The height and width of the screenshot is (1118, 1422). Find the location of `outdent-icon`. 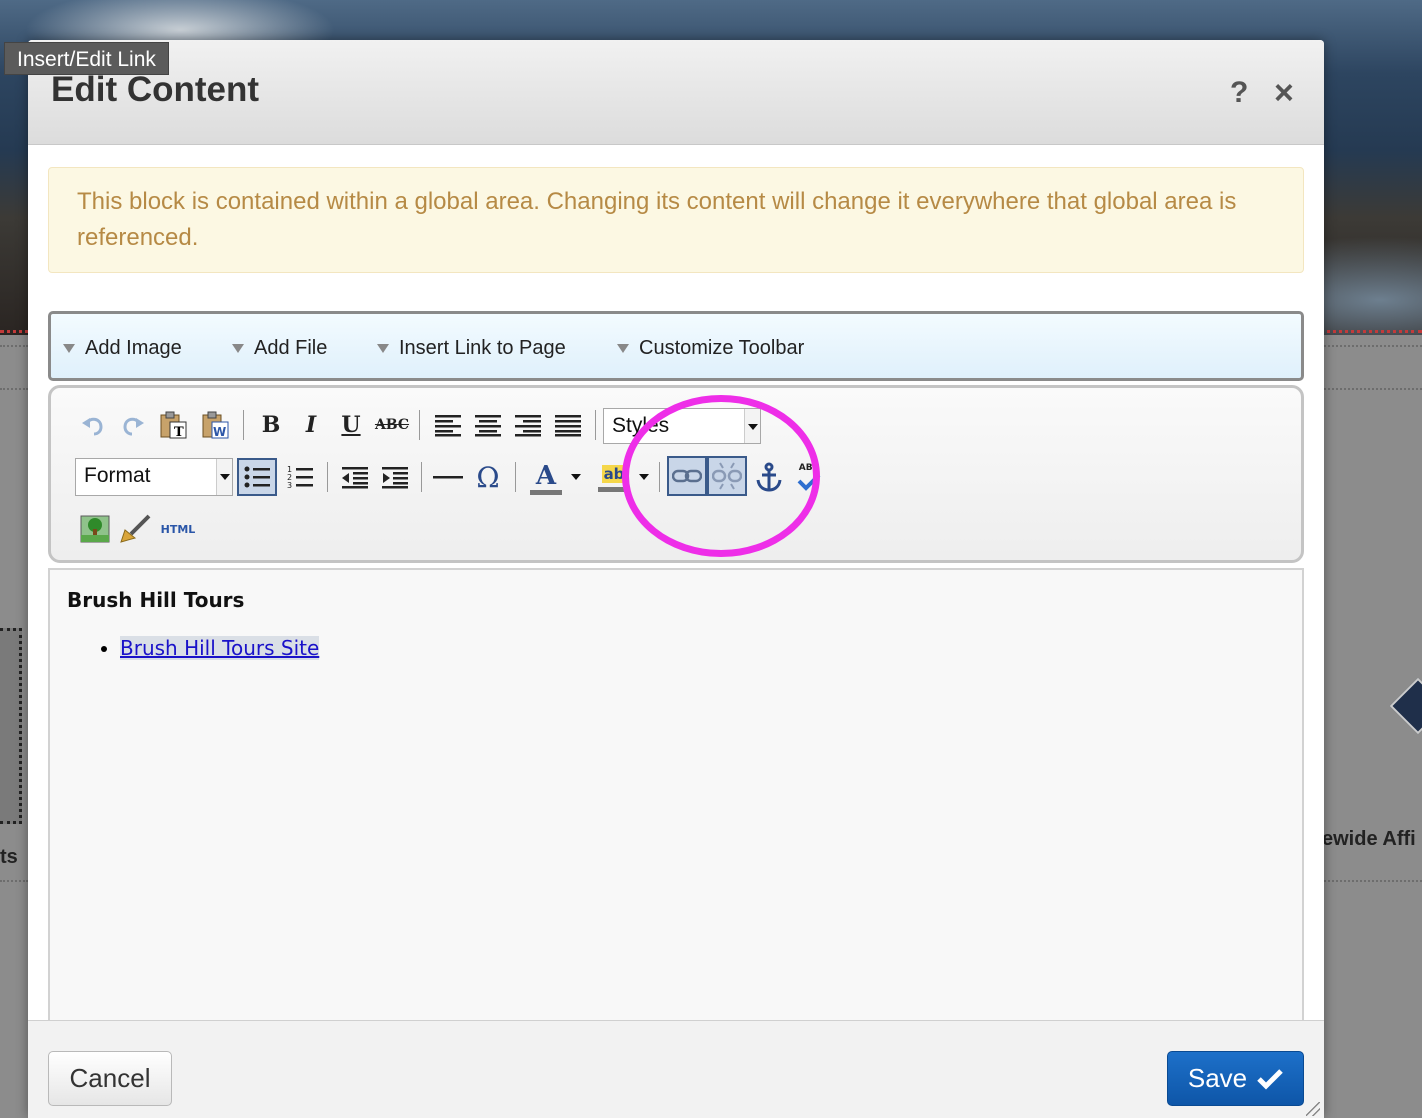

outdent-icon is located at coordinates (355, 477).